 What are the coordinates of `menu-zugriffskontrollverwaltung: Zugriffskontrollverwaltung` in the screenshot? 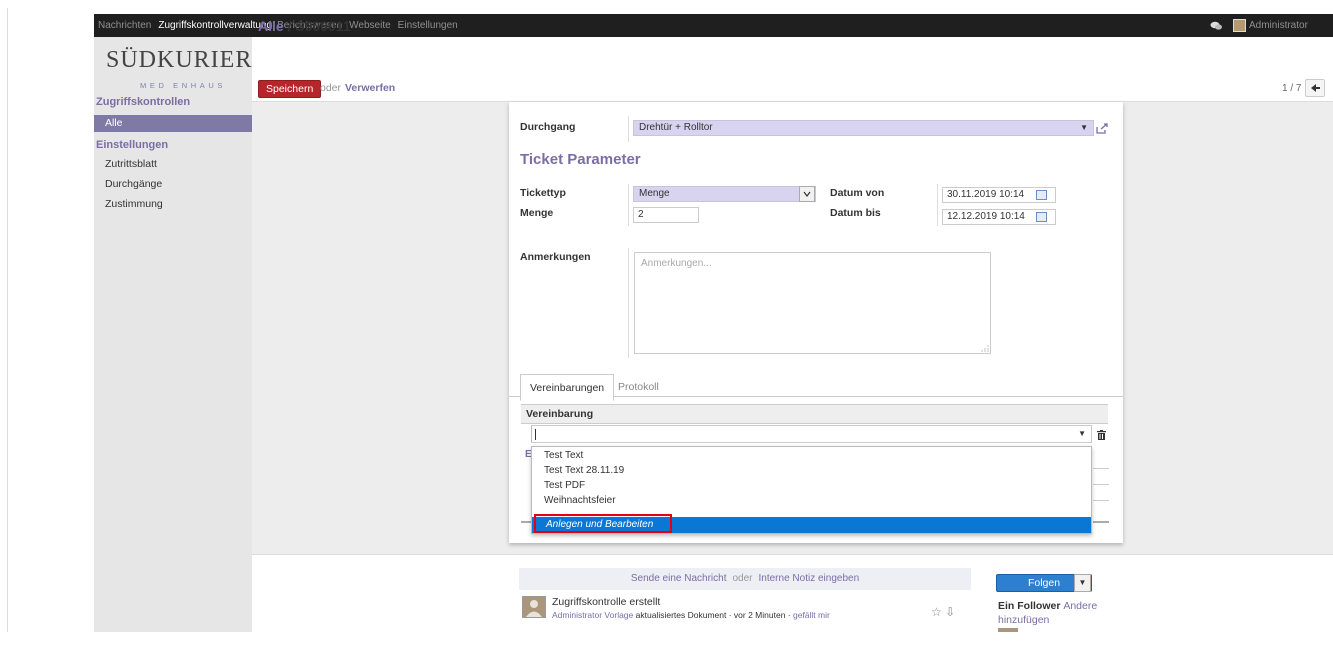 It's located at (215, 25).